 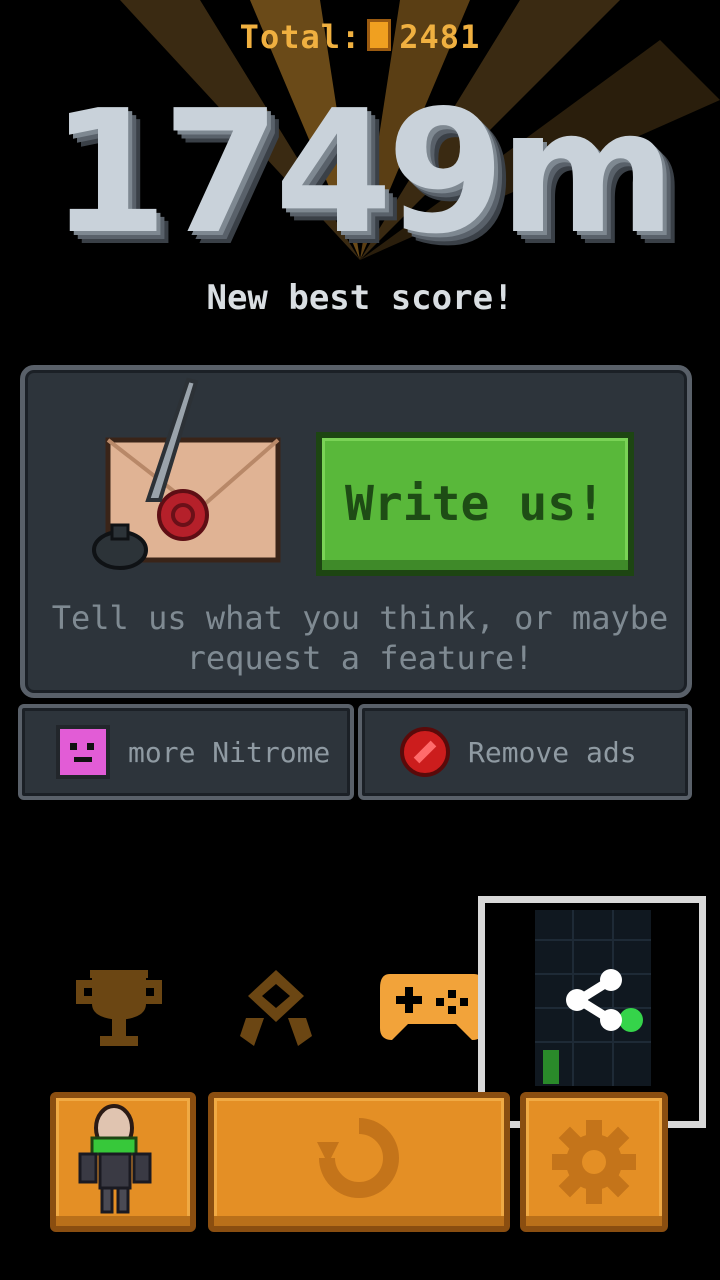 What do you see at coordinates (593, 998) in the screenshot?
I see `share-icon` at bounding box center [593, 998].